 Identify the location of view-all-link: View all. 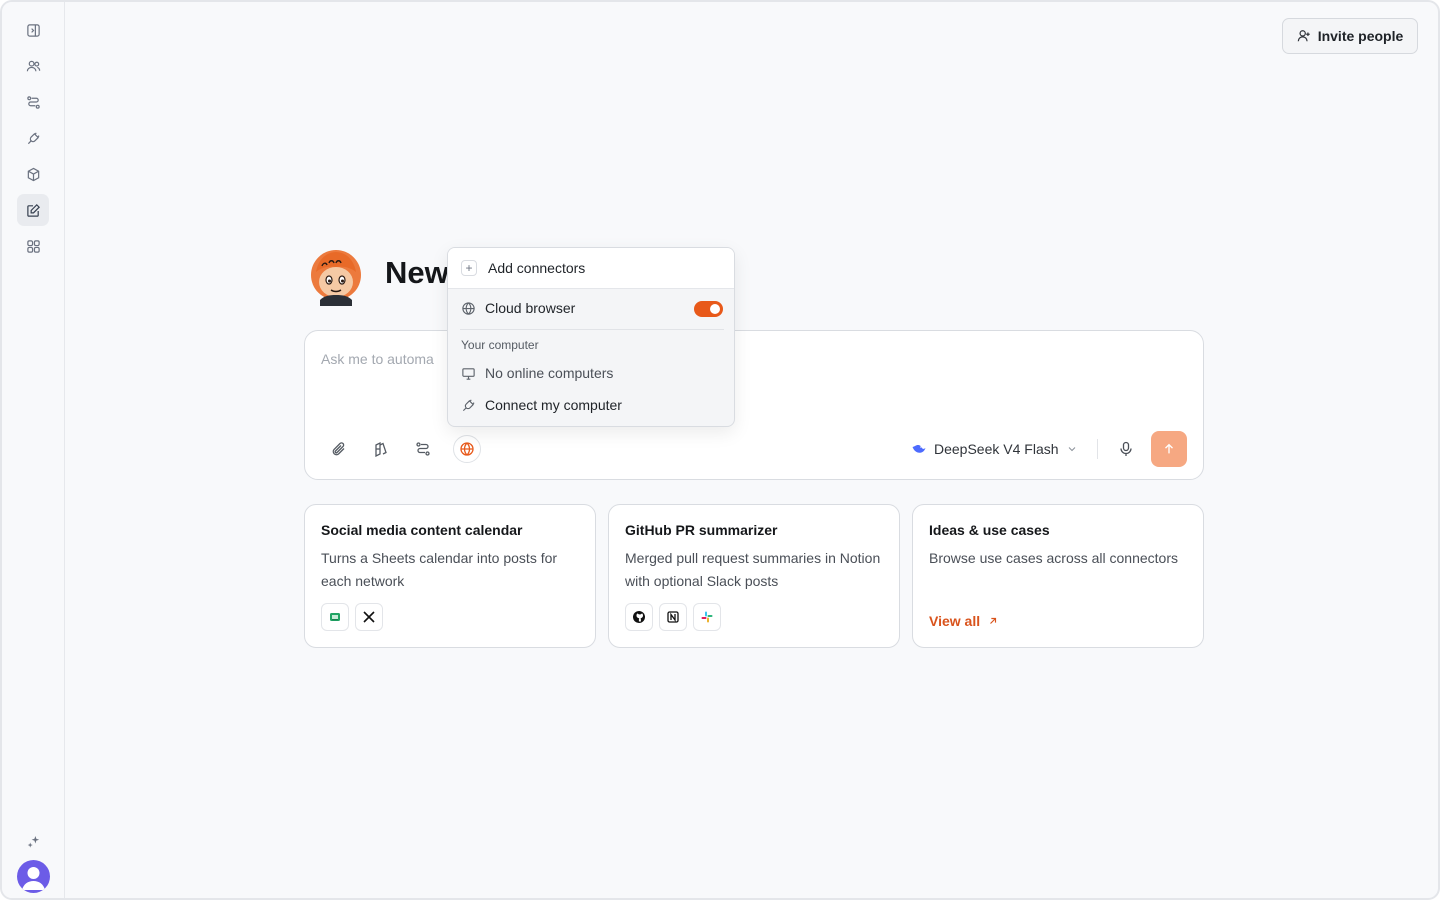
(963, 621).